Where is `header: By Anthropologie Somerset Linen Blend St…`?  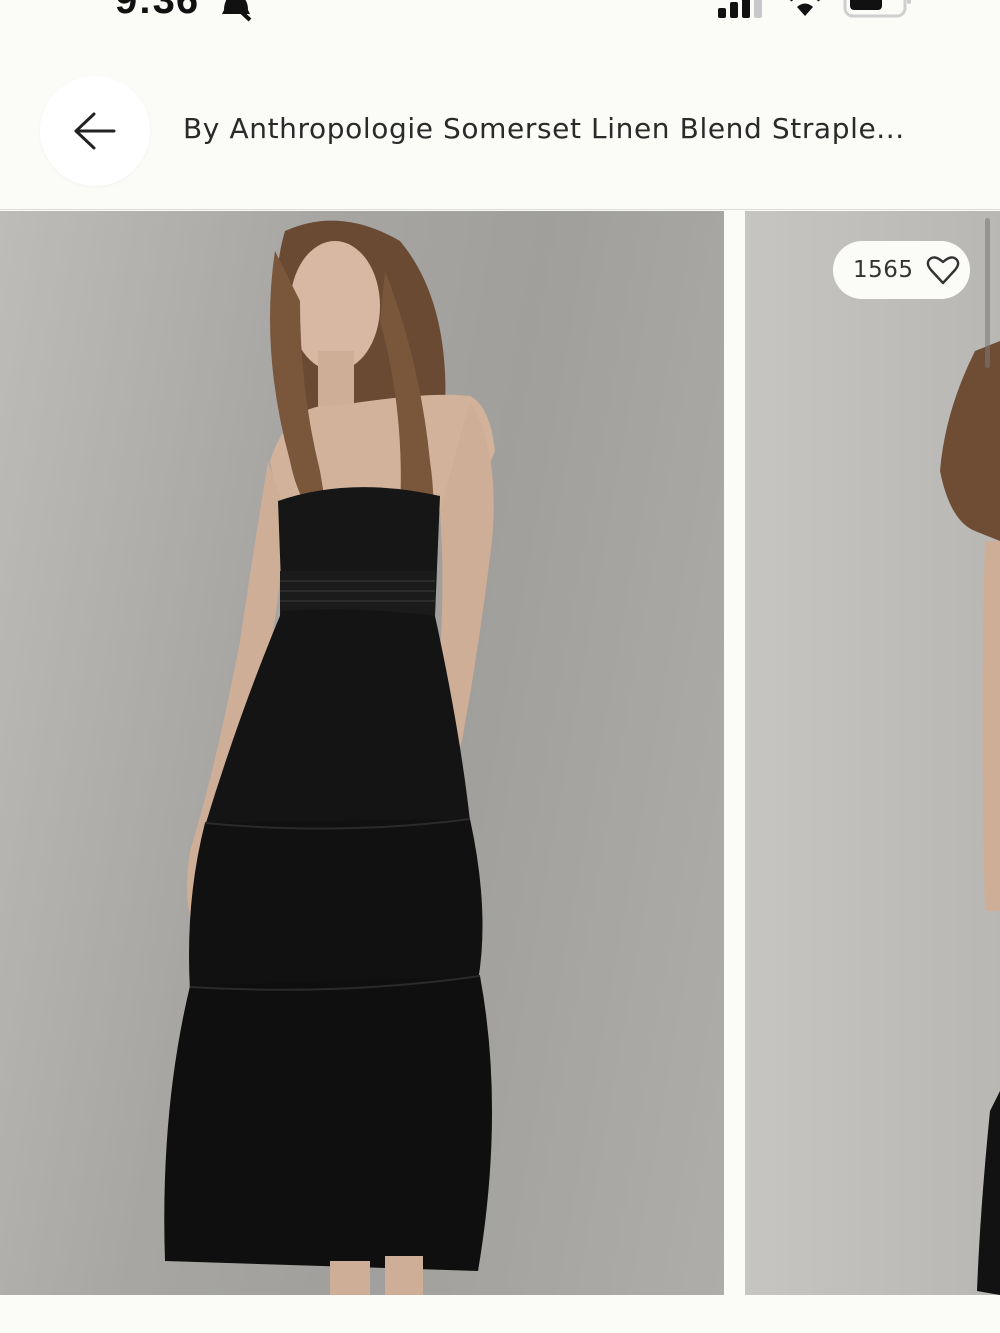
header: By Anthropologie Somerset Linen Blend St… is located at coordinates (500, 125).